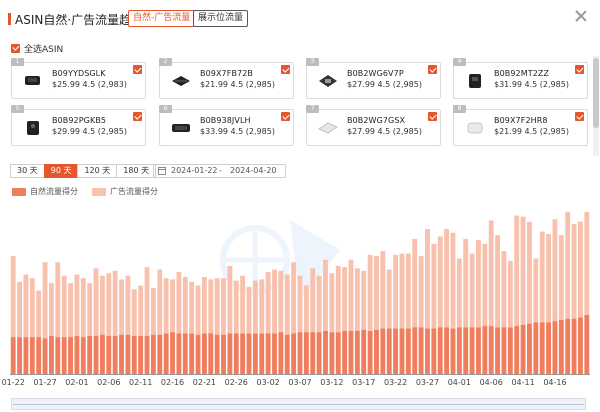 The image size is (600, 412). What do you see at coordinates (27, 171) in the screenshot?
I see `range-30-days-button: 30 天` at bounding box center [27, 171].